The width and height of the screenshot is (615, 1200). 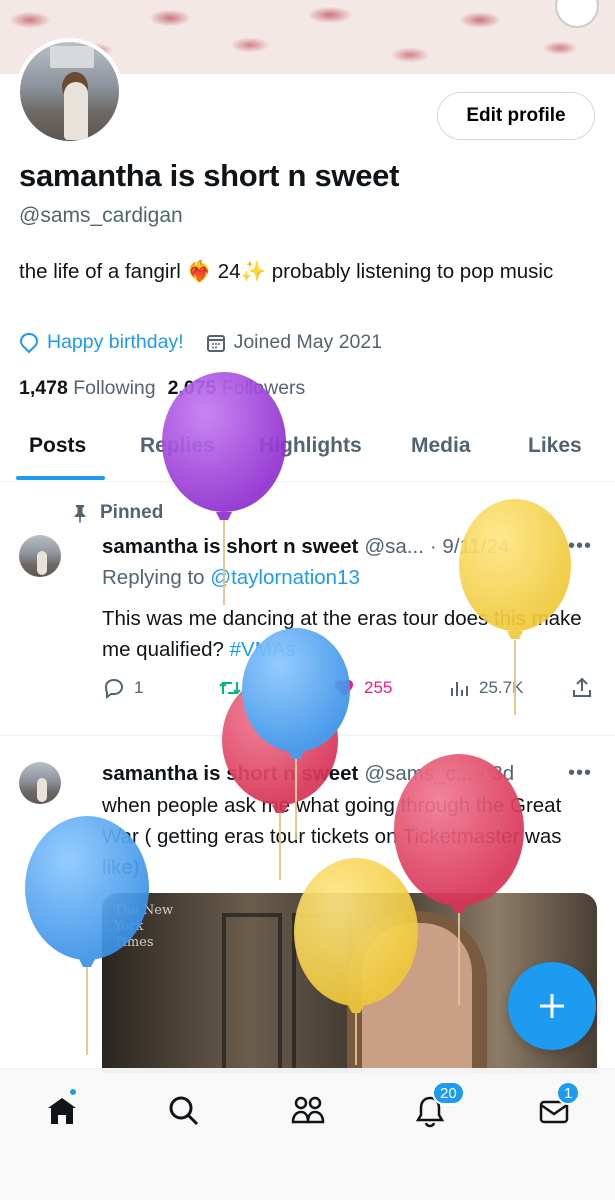 I want to click on reply-button: 1, so click(x=122, y=688).